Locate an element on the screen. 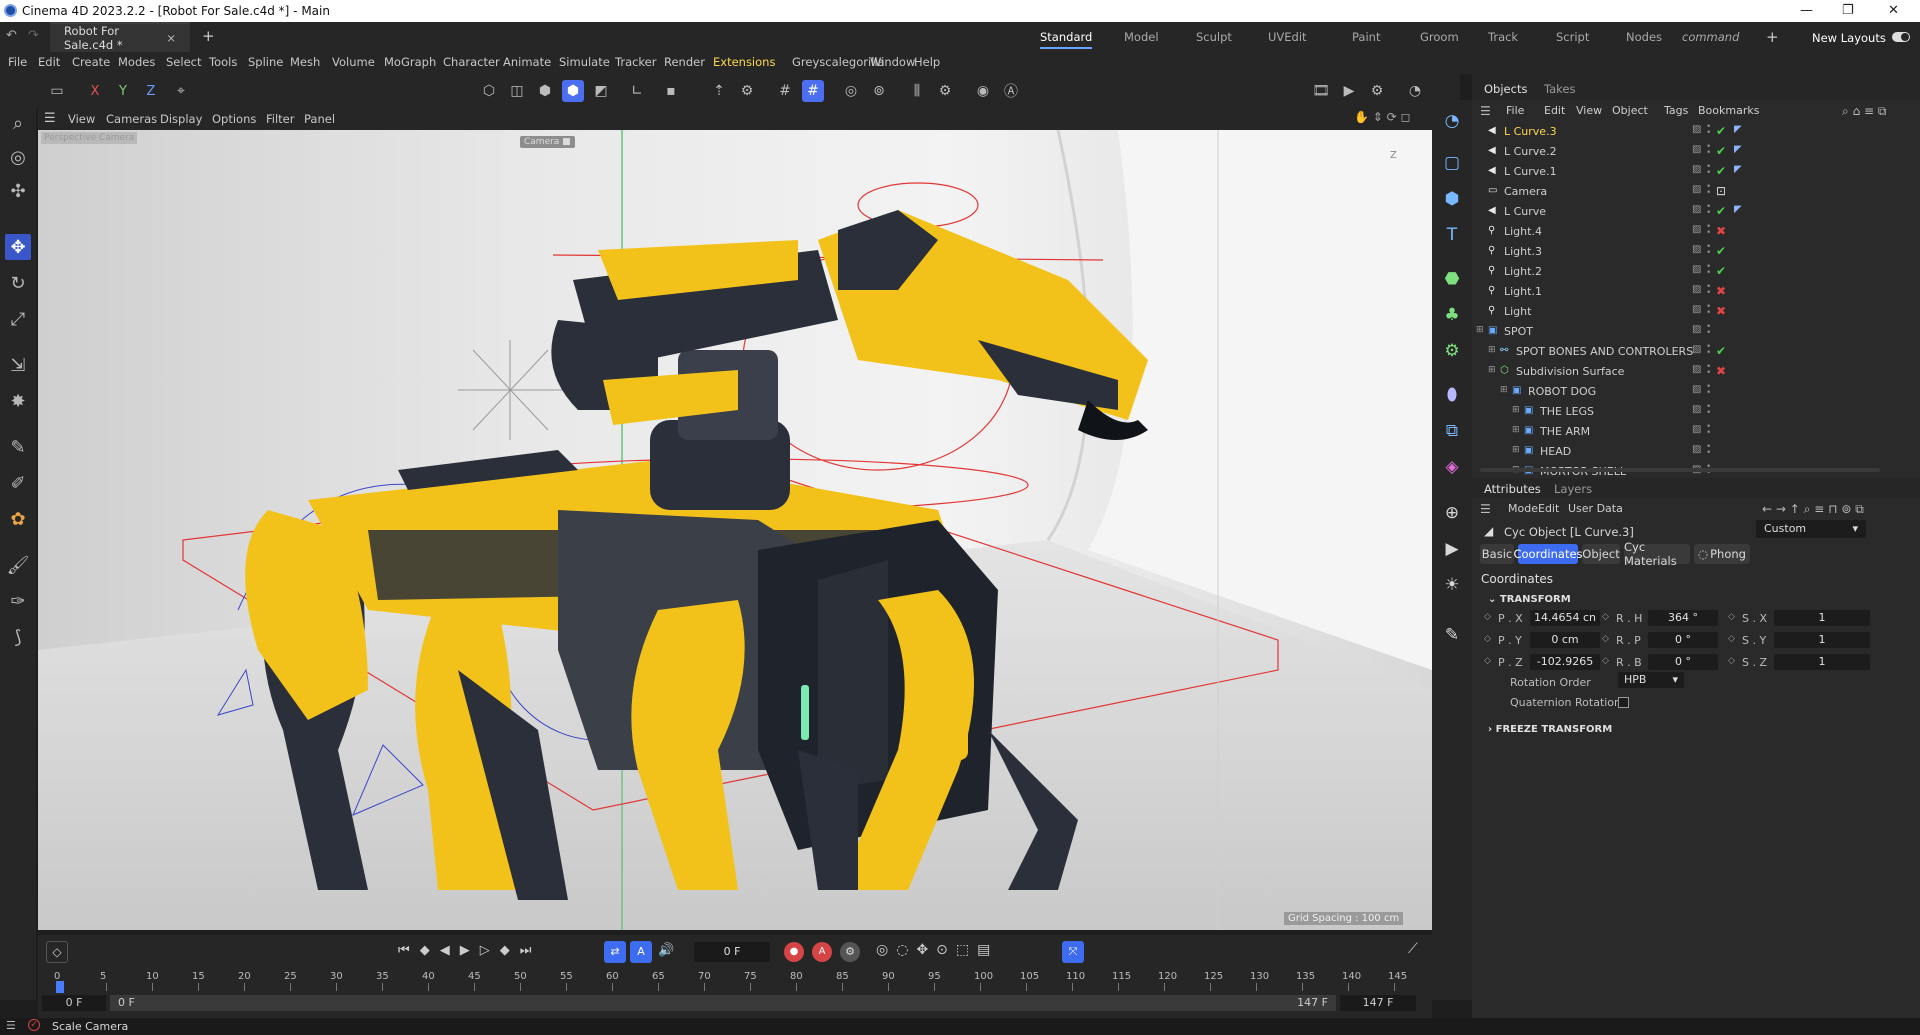 The width and height of the screenshot is (1920, 1035). polygons-mode-icon: ⬢ is located at coordinates (545, 91).